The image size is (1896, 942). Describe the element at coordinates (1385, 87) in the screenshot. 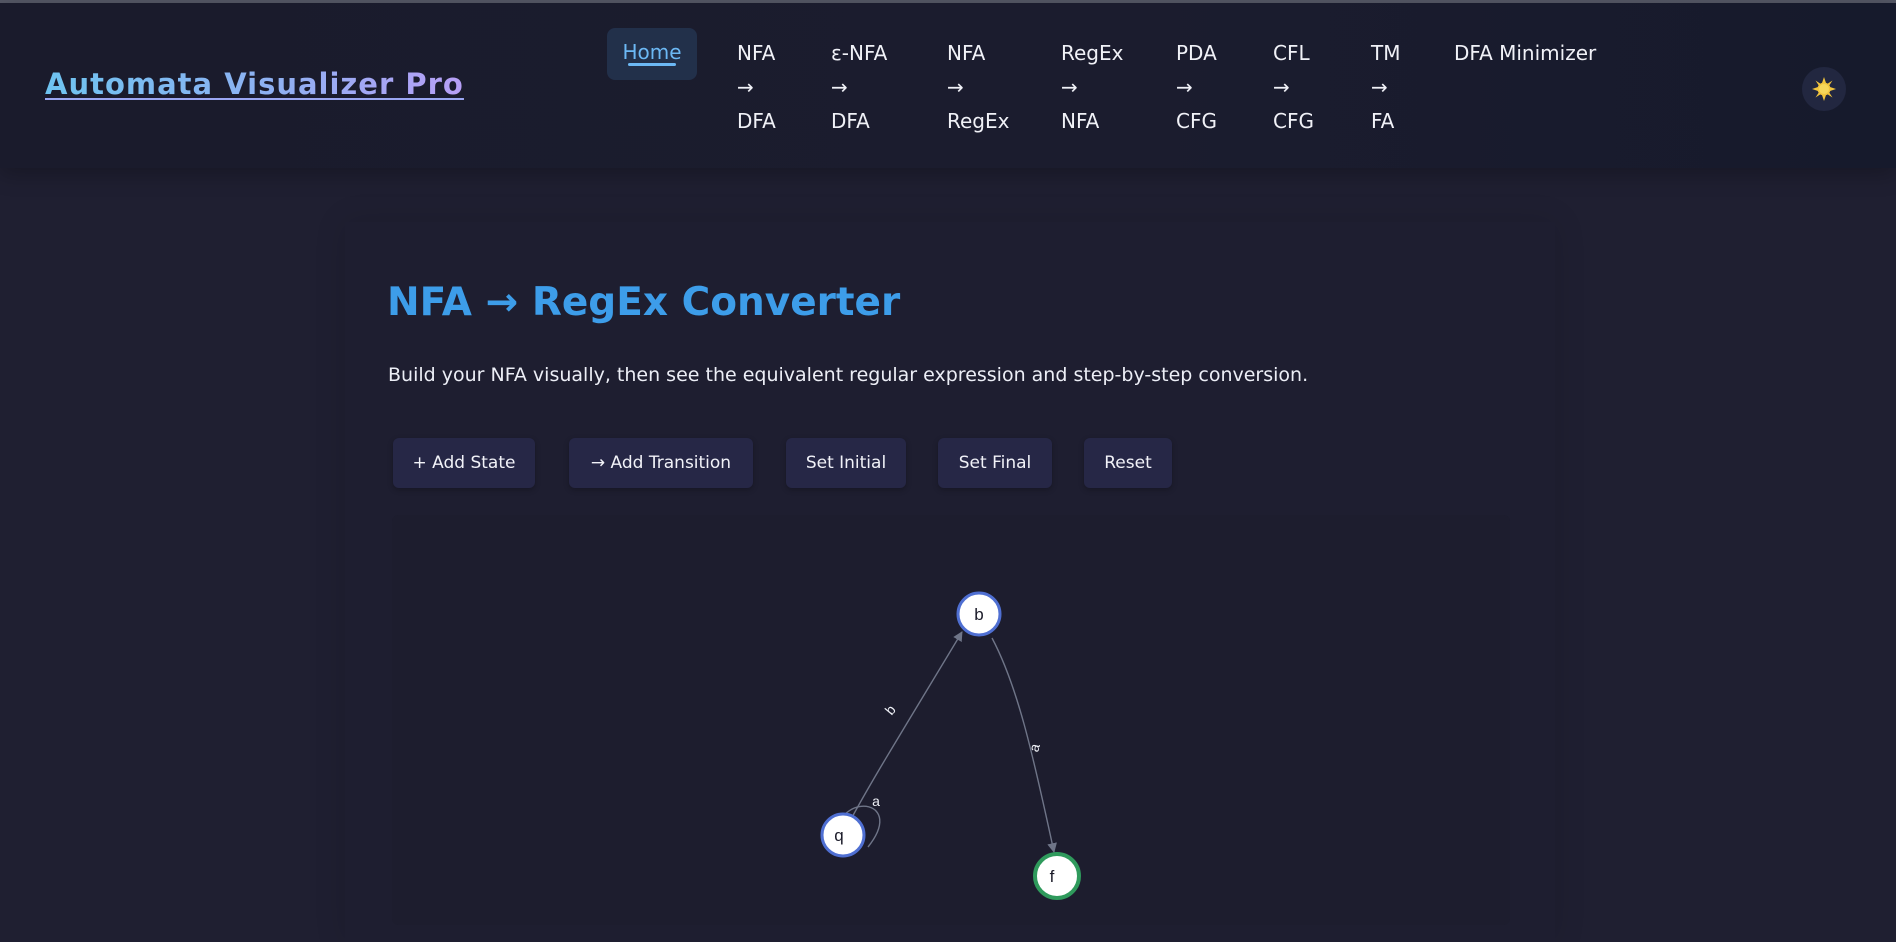

I see `nav-tm-to-fa: TM → FA` at that location.